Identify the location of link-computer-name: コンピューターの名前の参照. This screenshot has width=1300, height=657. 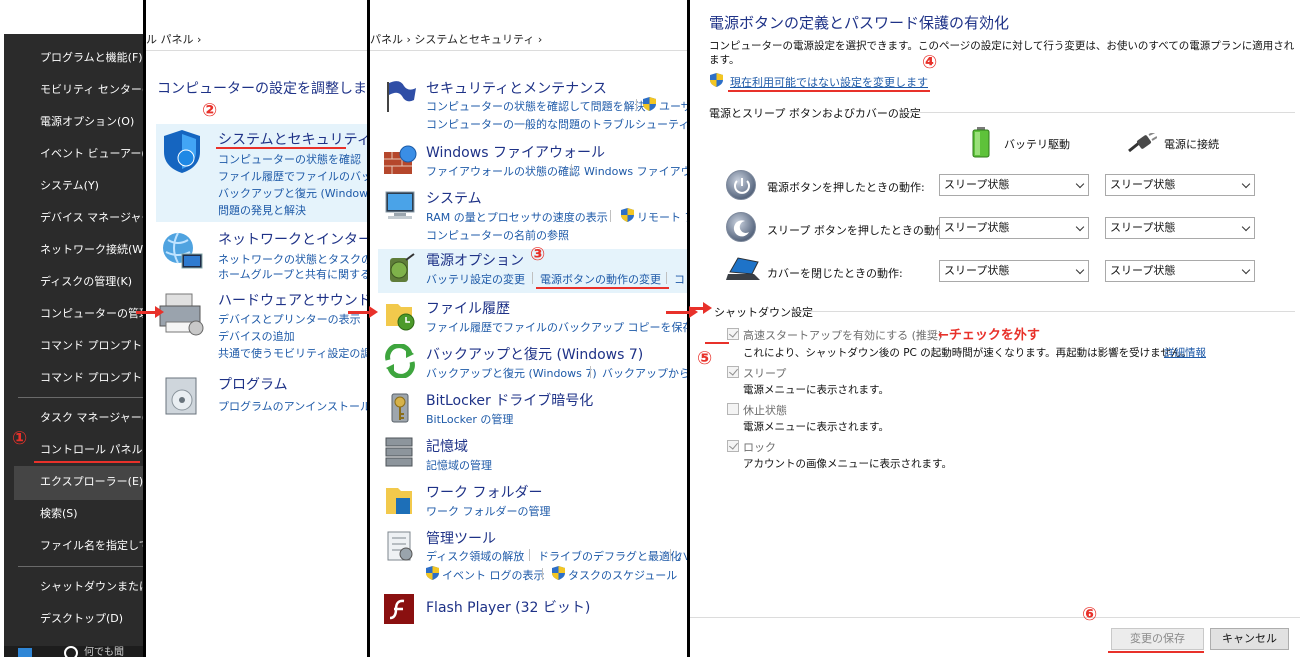
(497, 235).